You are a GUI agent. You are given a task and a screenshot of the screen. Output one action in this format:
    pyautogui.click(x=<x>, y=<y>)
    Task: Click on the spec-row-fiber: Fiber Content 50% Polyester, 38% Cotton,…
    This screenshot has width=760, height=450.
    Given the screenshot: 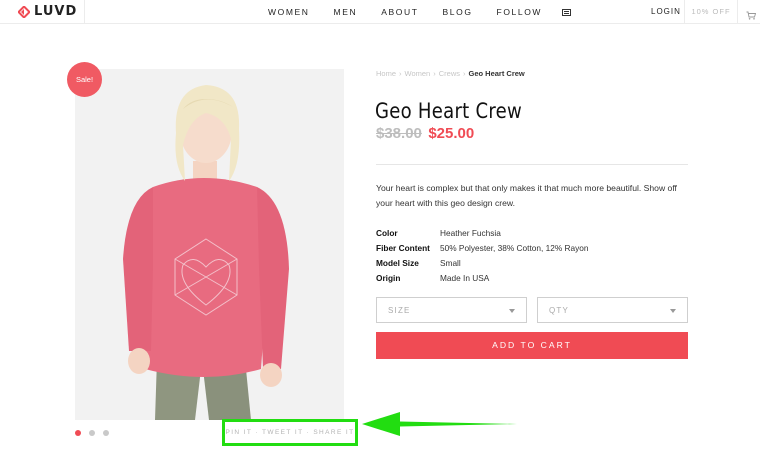 What is the action you would take?
    pyautogui.click(x=482, y=248)
    